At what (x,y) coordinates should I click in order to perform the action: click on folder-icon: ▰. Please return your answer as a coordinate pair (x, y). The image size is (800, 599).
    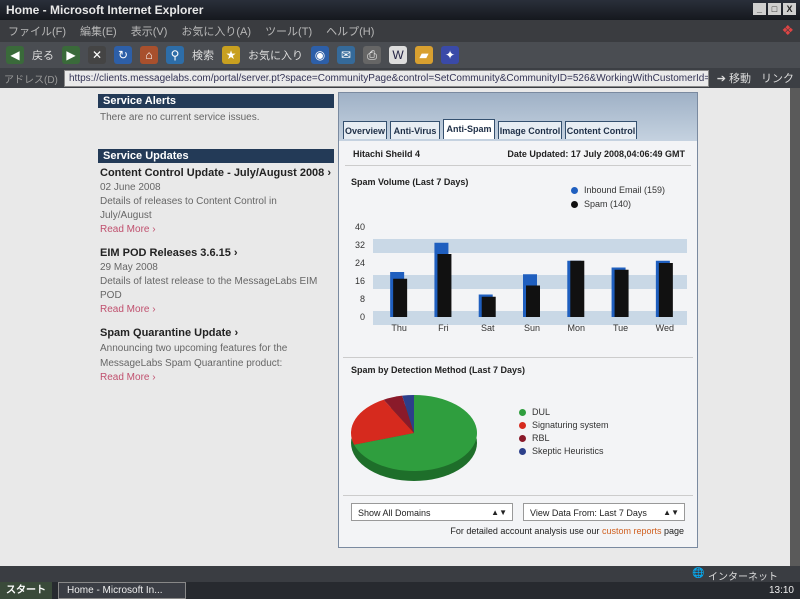
    Looking at the image, I should click on (424, 55).